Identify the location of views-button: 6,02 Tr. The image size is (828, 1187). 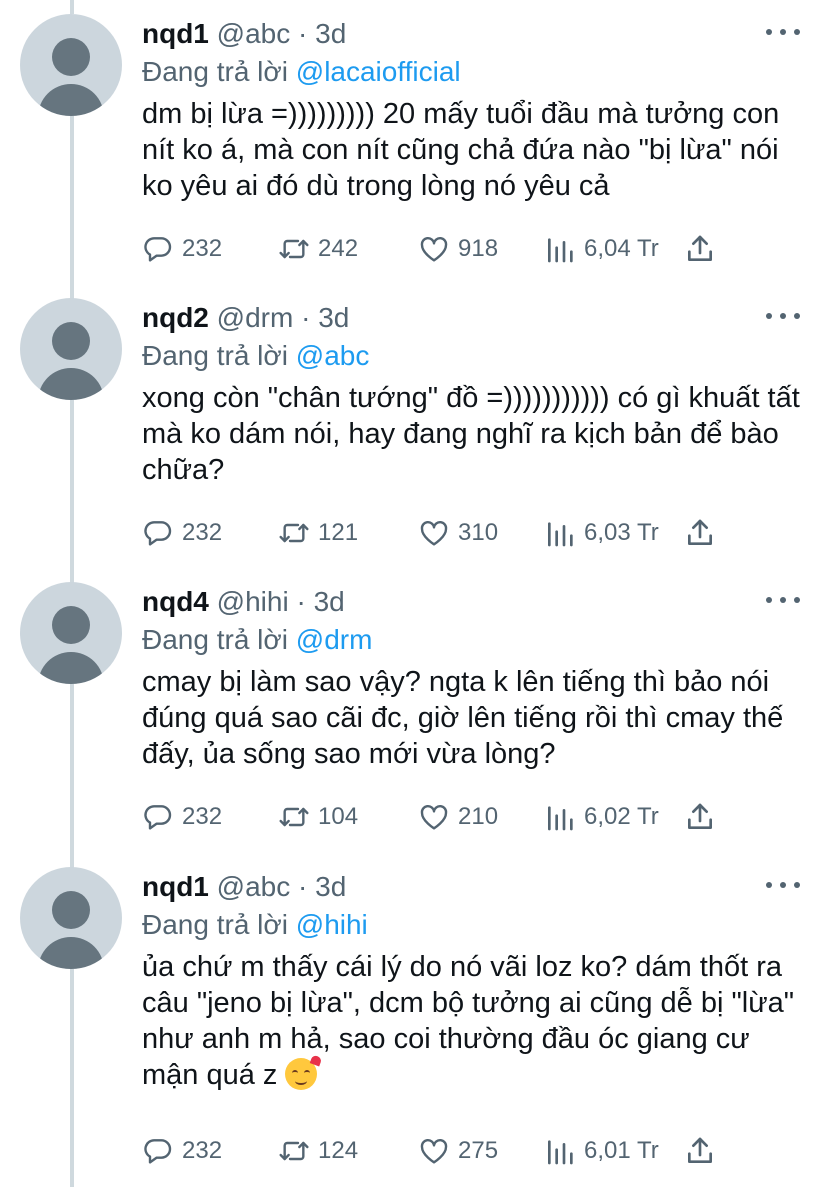
(614, 817).